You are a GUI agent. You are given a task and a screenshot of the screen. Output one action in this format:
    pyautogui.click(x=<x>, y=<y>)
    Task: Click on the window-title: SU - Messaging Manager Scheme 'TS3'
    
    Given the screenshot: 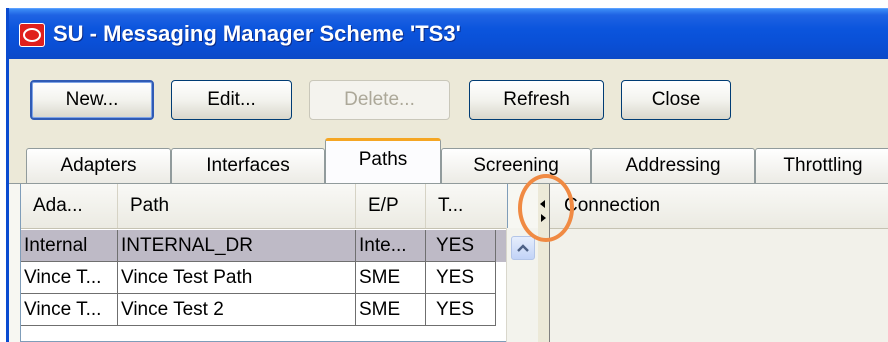 What is the action you would take?
    pyautogui.click(x=257, y=33)
    